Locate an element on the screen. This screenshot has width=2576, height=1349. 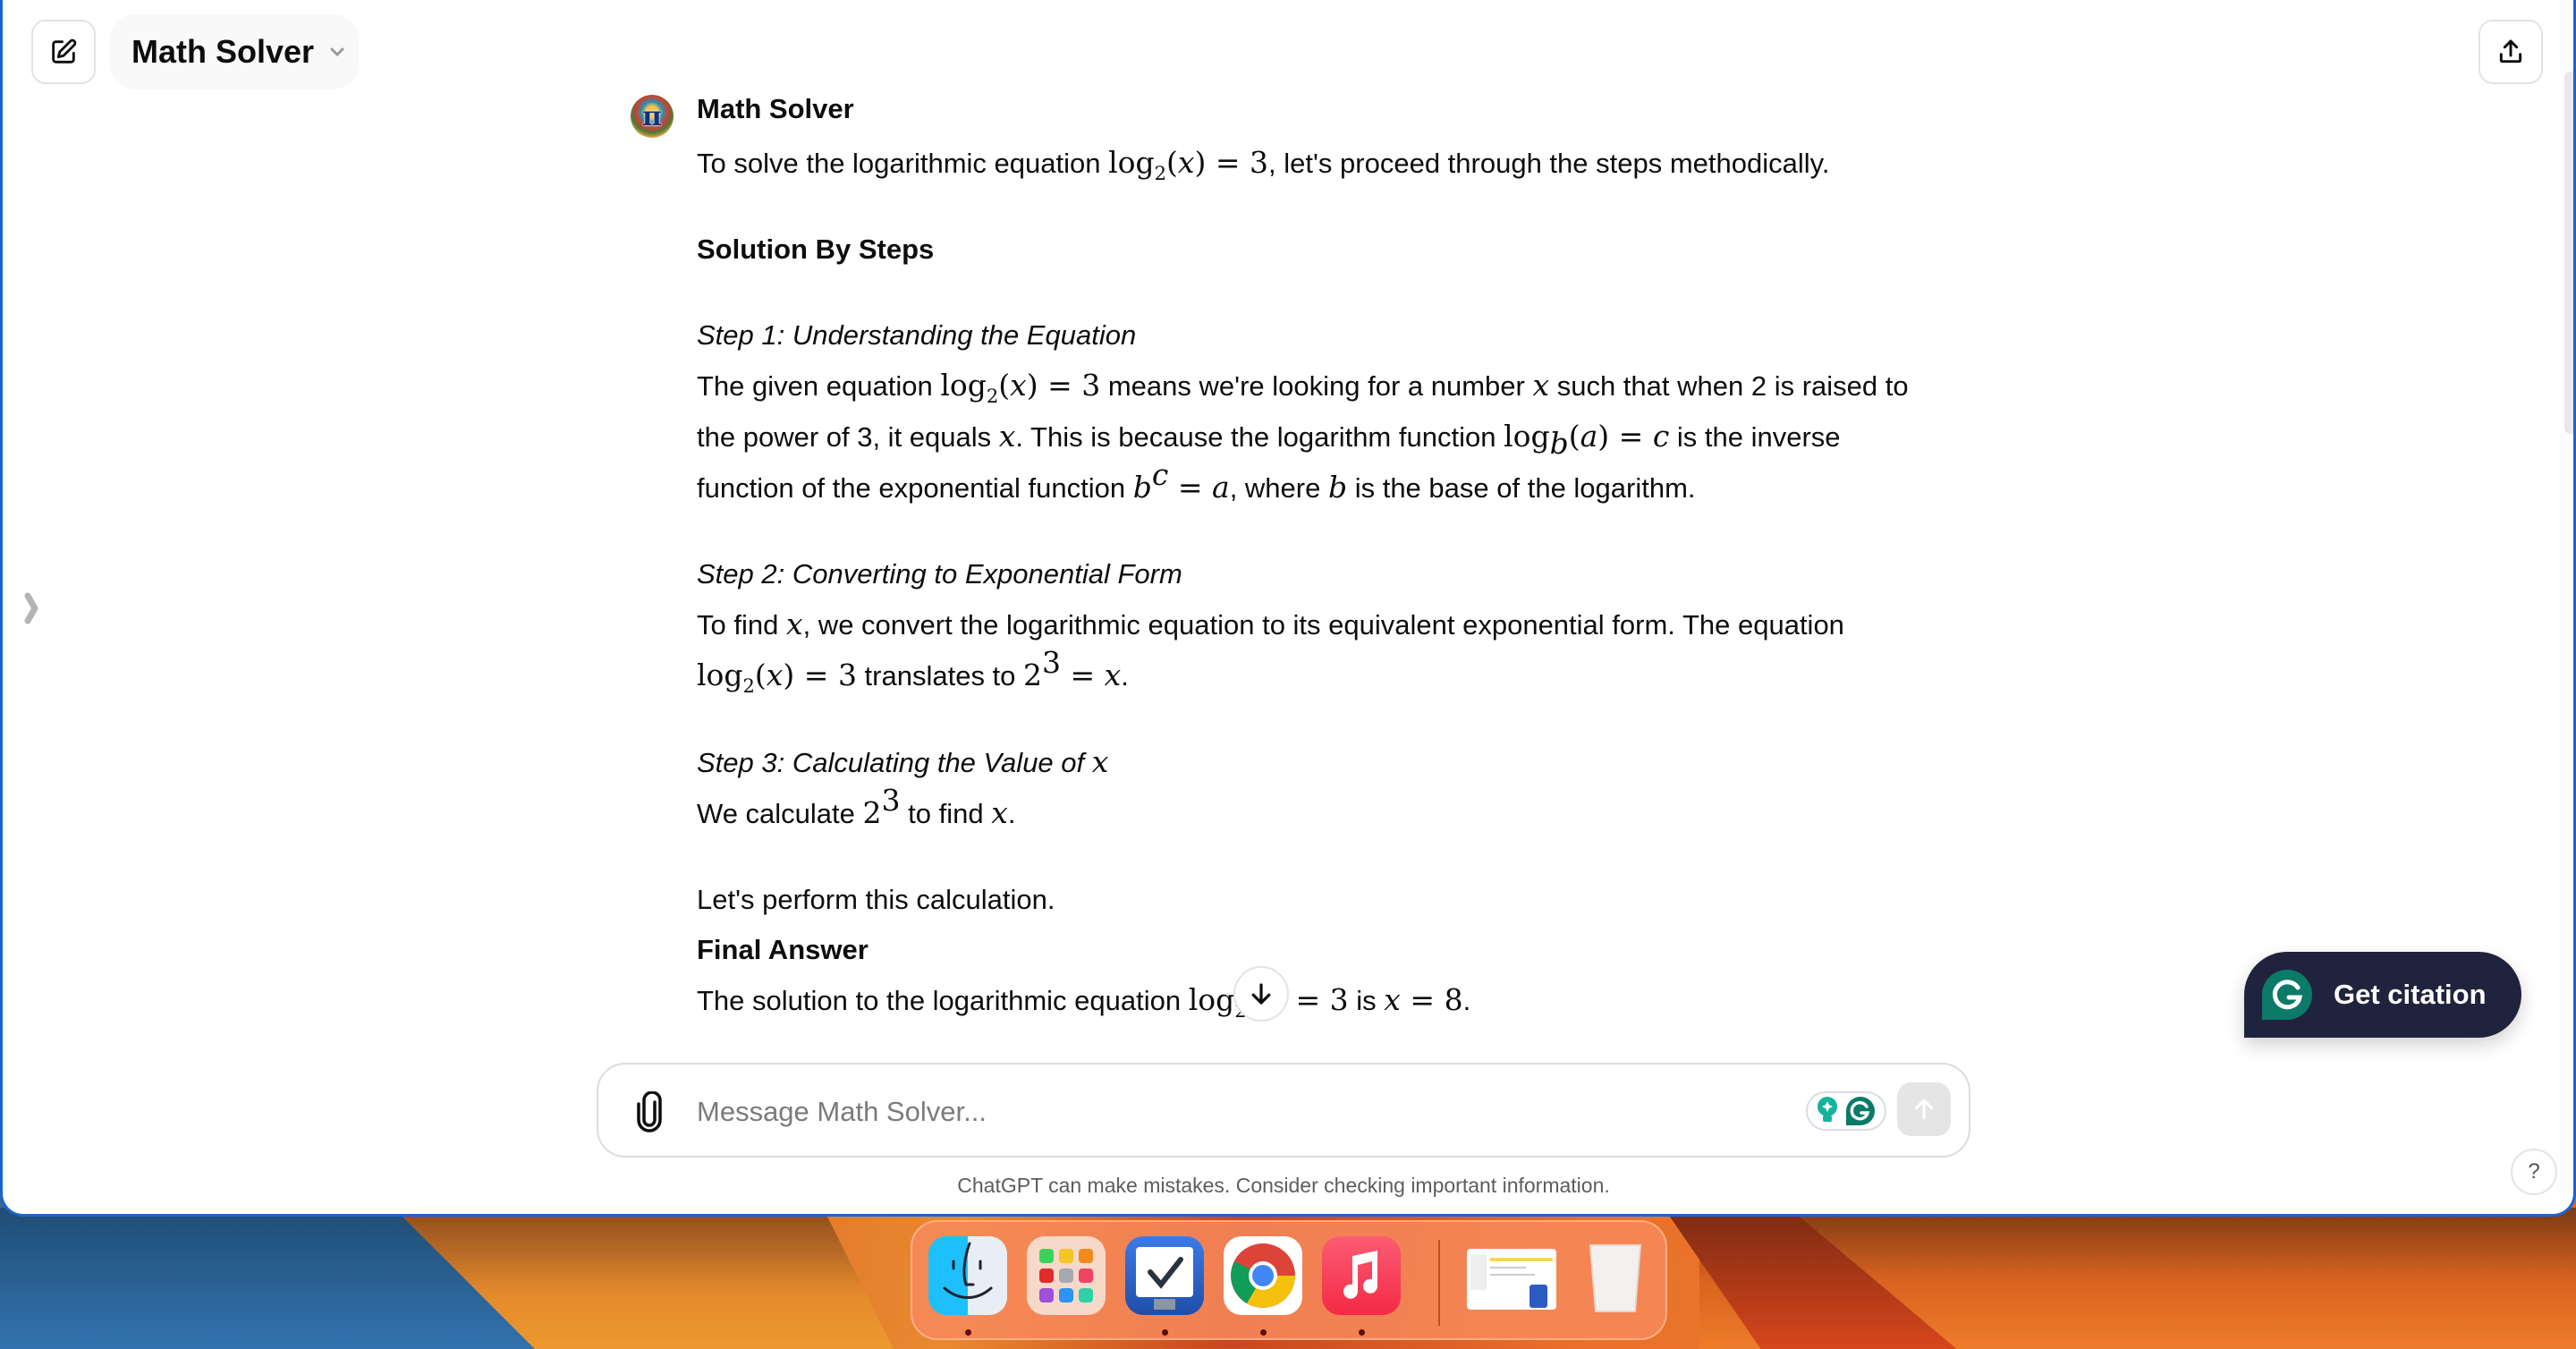
grammarly-extension is located at coordinates (1846, 1111).